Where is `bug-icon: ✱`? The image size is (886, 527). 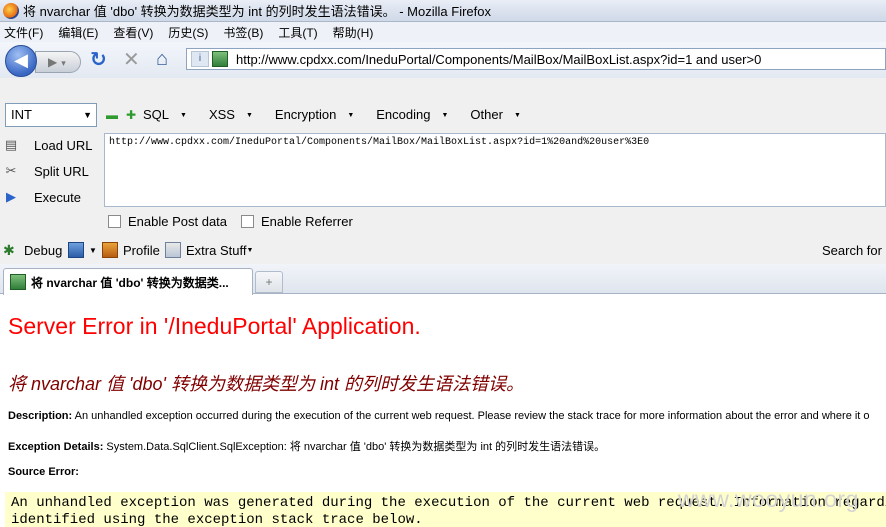 bug-icon: ✱ is located at coordinates (9, 250).